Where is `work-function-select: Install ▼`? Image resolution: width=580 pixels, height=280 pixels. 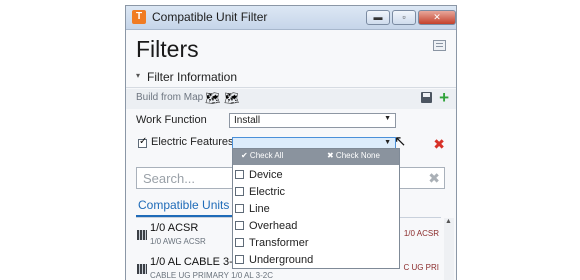 work-function-select: Install ▼ is located at coordinates (312, 120).